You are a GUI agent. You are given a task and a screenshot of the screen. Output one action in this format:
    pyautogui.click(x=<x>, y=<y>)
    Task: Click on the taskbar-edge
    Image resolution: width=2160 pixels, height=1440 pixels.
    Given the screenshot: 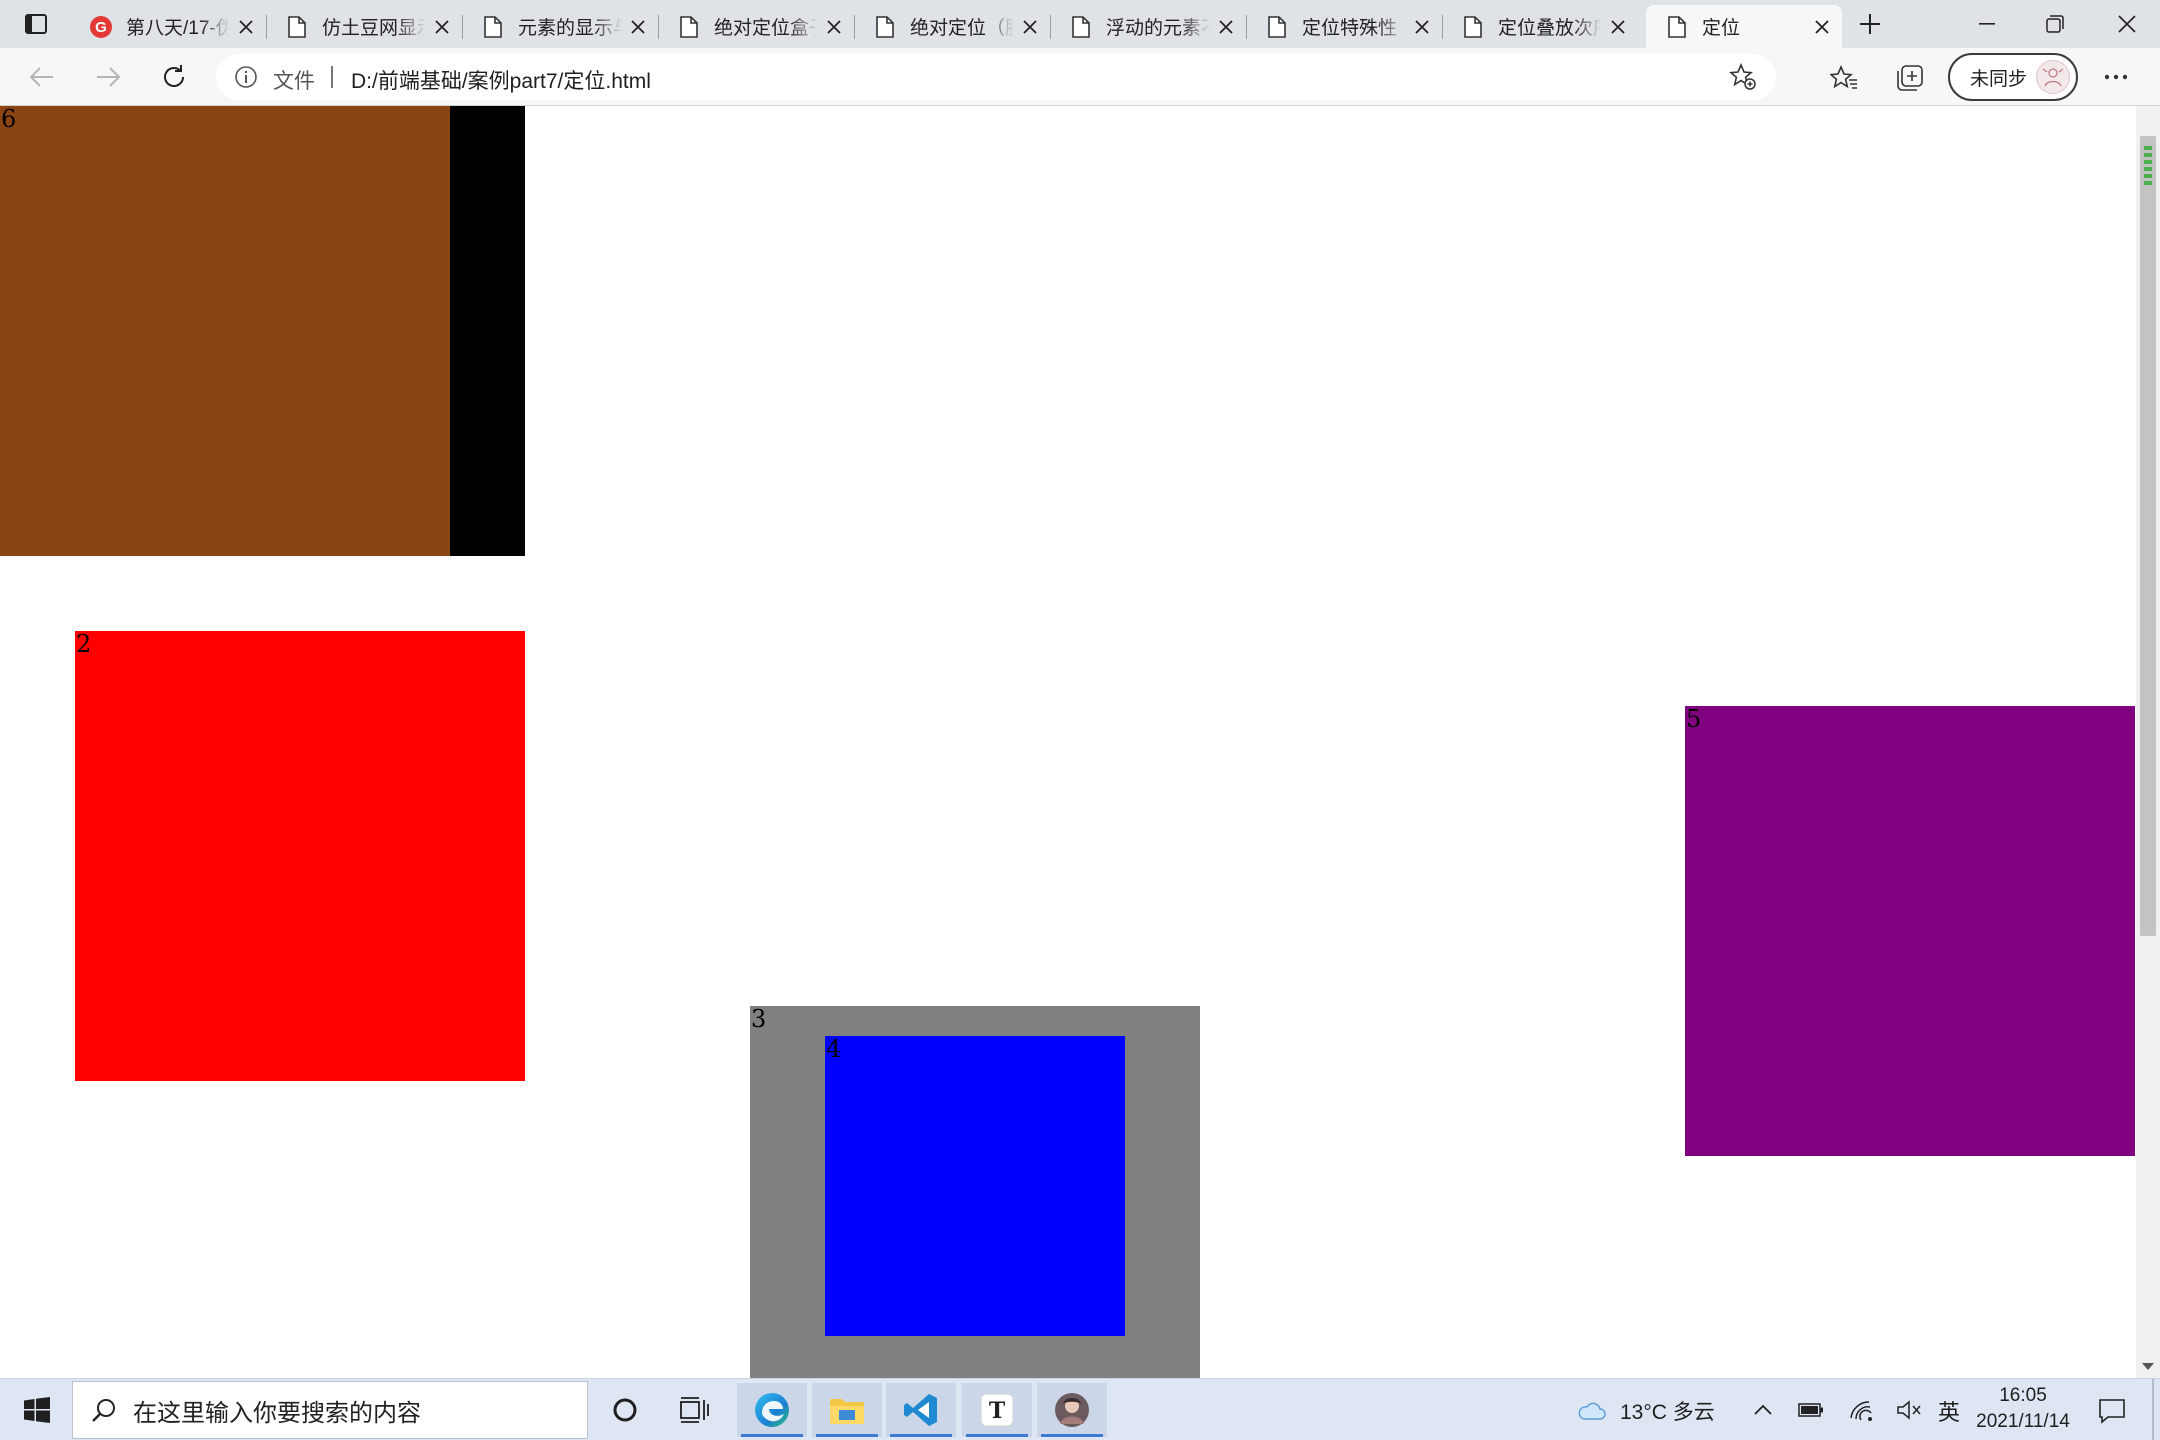 What is the action you would take?
    pyautogui.click(x=772, y=1410)
    